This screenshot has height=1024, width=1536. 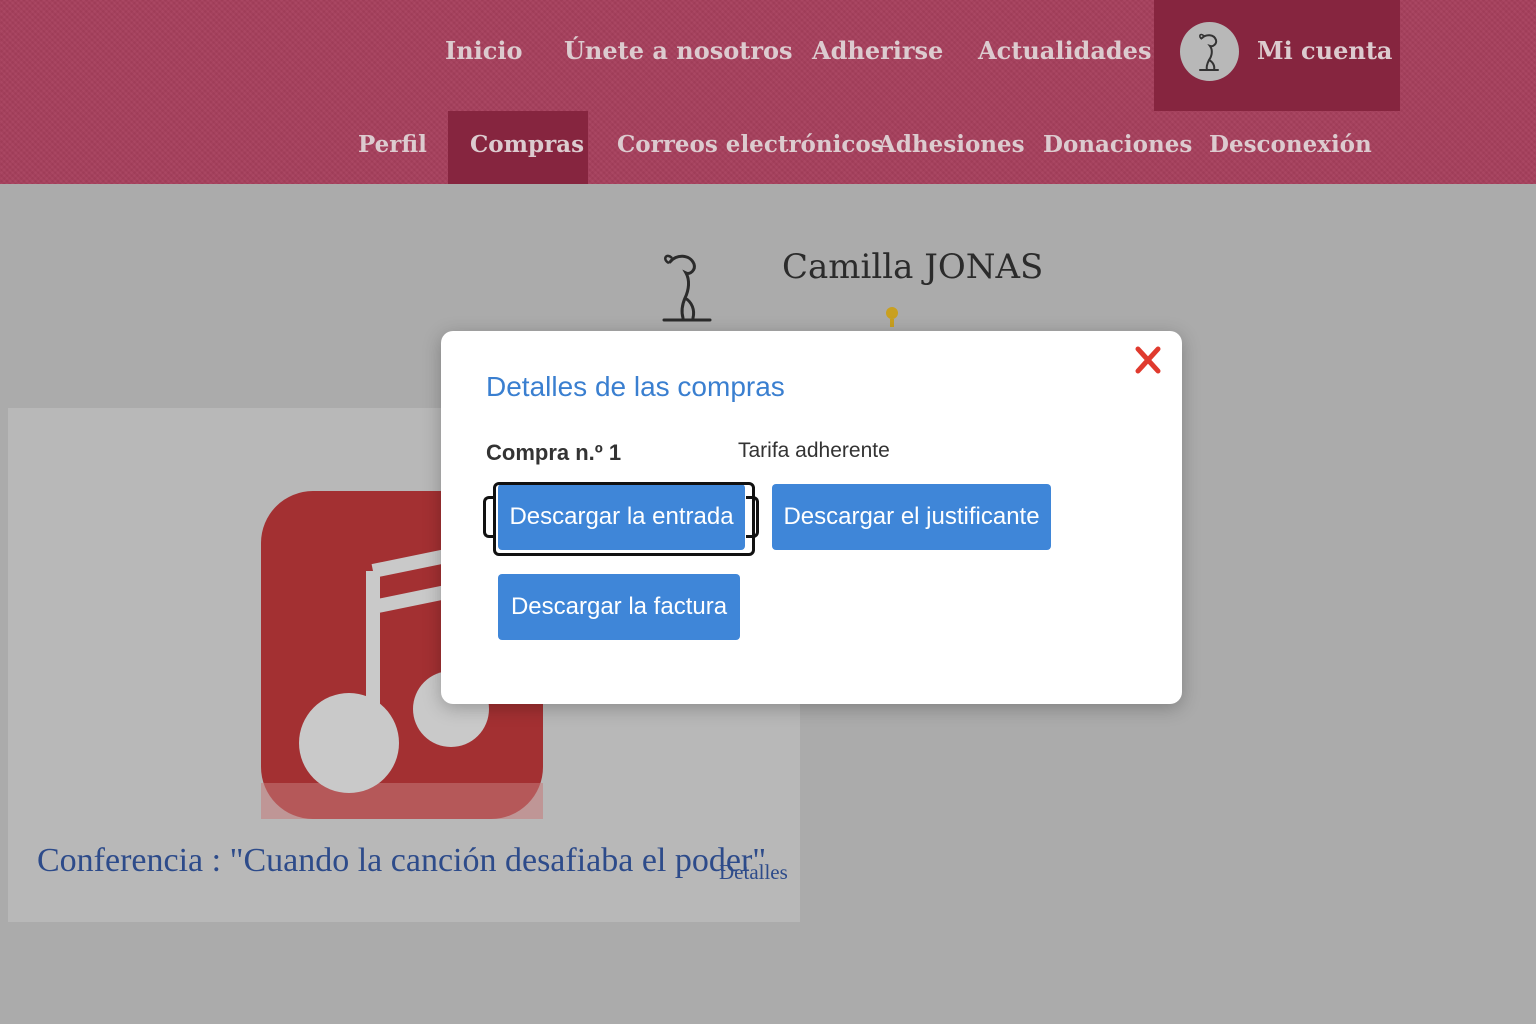 What do you see at coordinates (753, 872) in the screenshot?
I see `event-details-link: Detalles` at bounding box center [753, 872].